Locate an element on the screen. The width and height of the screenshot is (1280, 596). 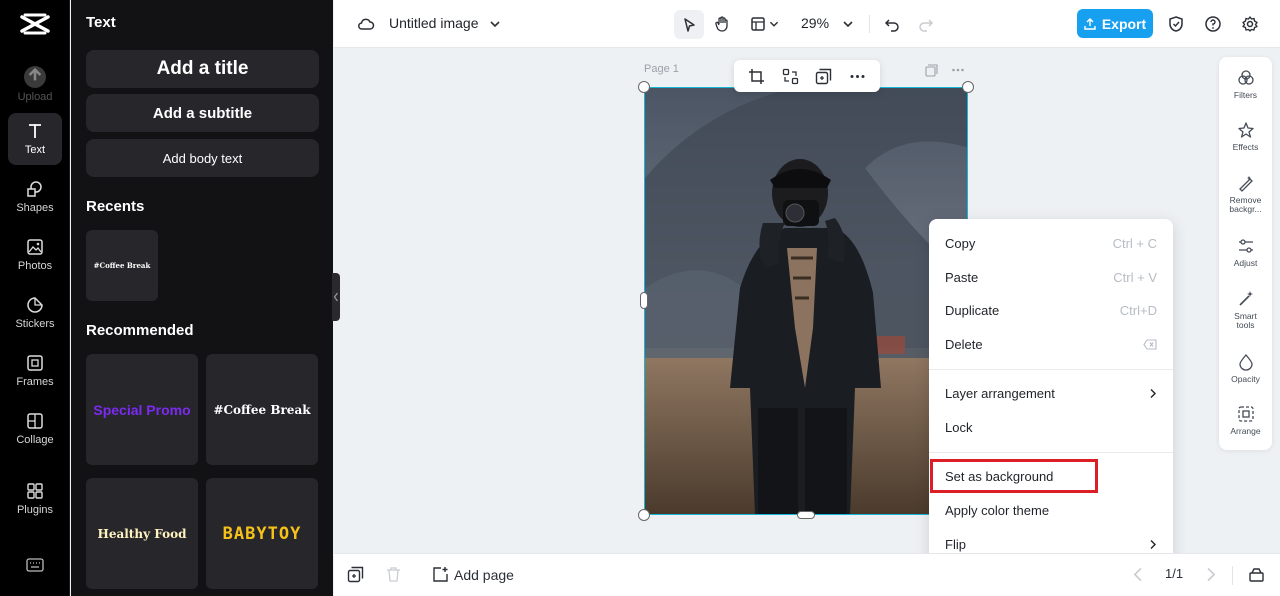
rail-text: Text is located at coordinates (35, 139).